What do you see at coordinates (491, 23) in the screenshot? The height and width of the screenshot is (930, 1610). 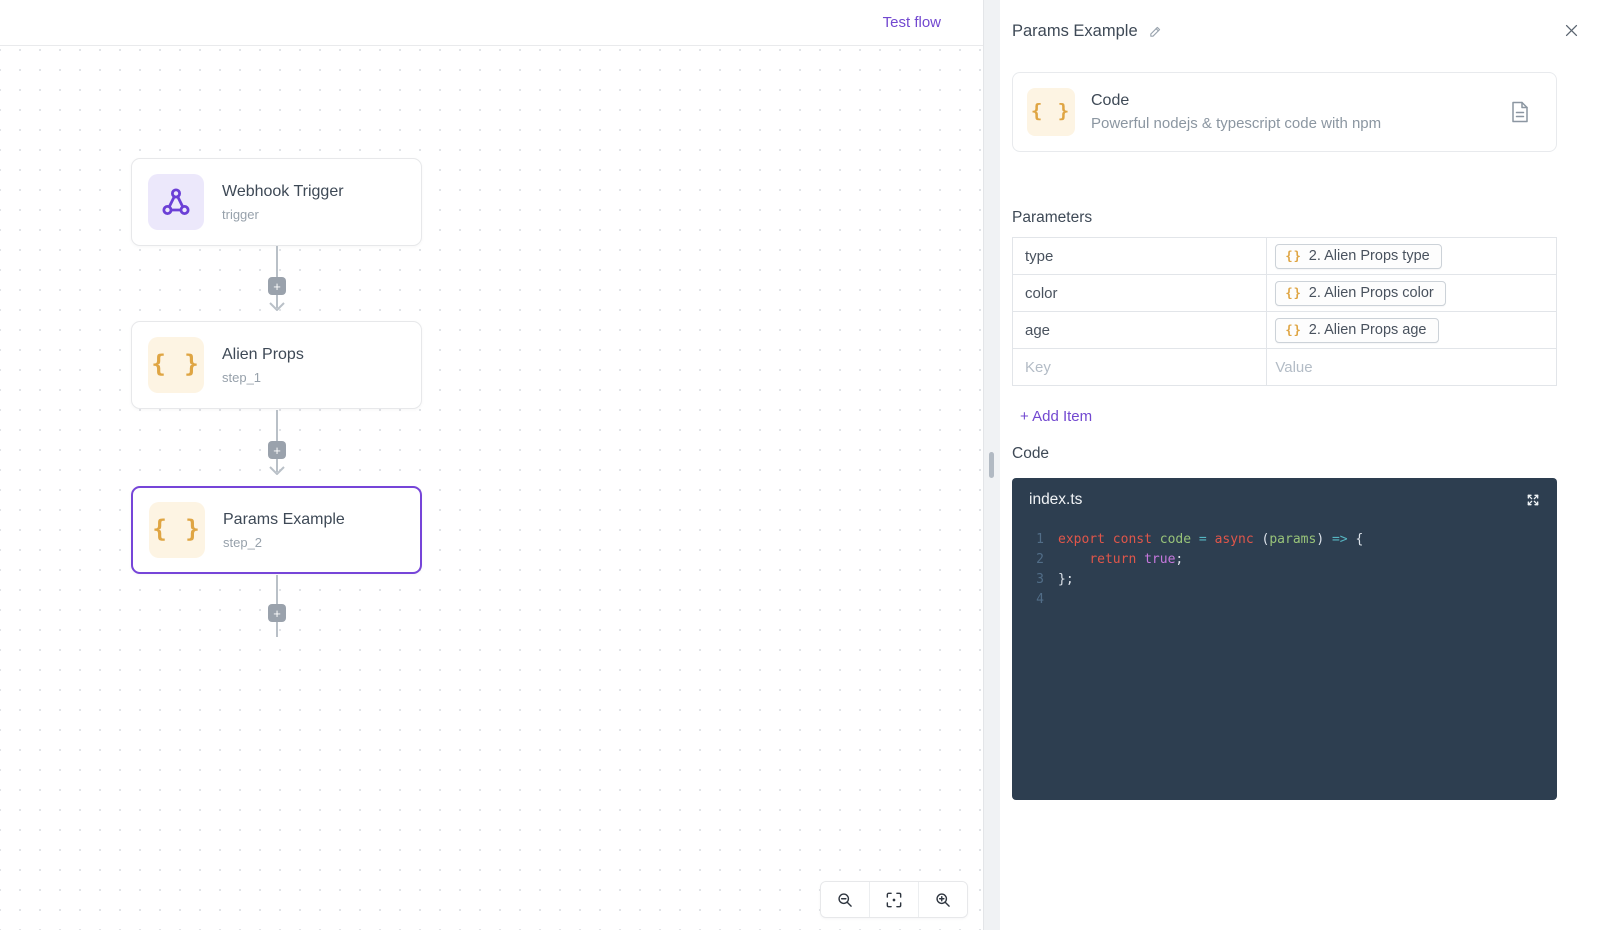 I see `canvas-topbar: Test flow` at bounding box center [491, 23].